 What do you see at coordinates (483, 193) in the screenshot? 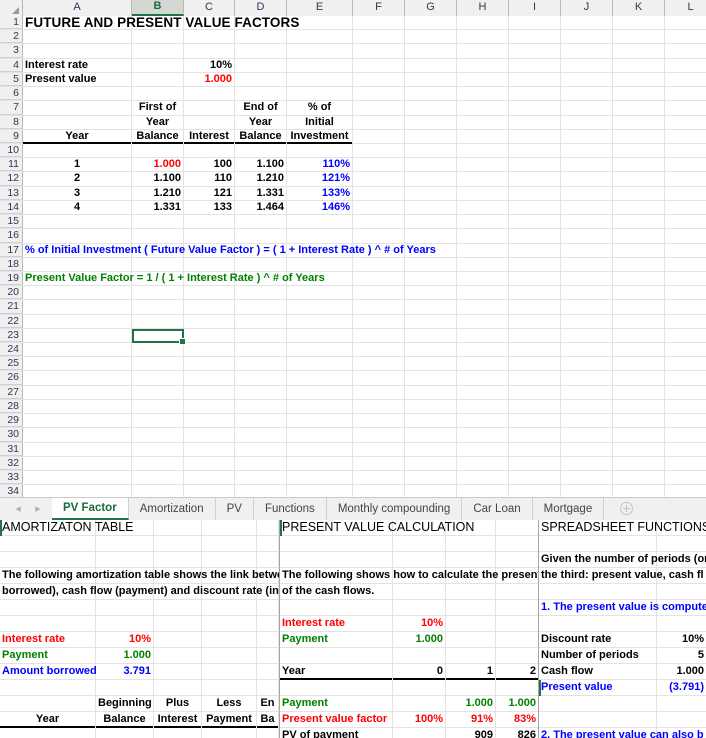
I see `cell-h13` at bounding box center [483, 193].